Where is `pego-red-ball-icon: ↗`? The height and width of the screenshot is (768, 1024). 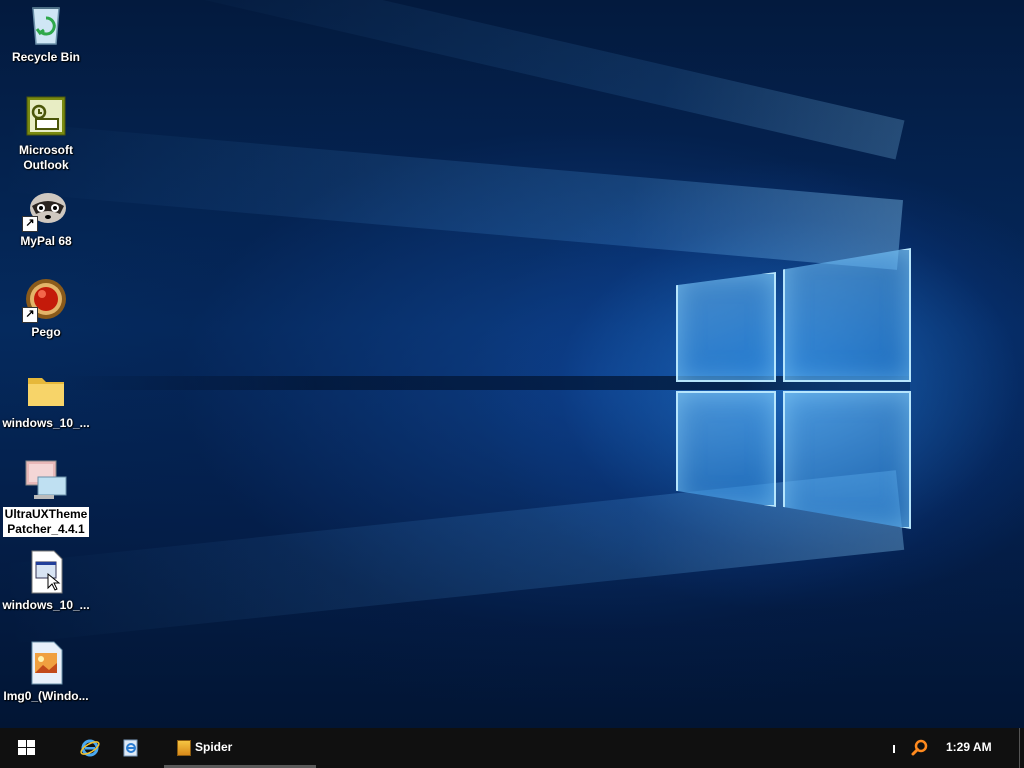
pego-red-ball-icon: ↗ is located at coordinates (45, 300).